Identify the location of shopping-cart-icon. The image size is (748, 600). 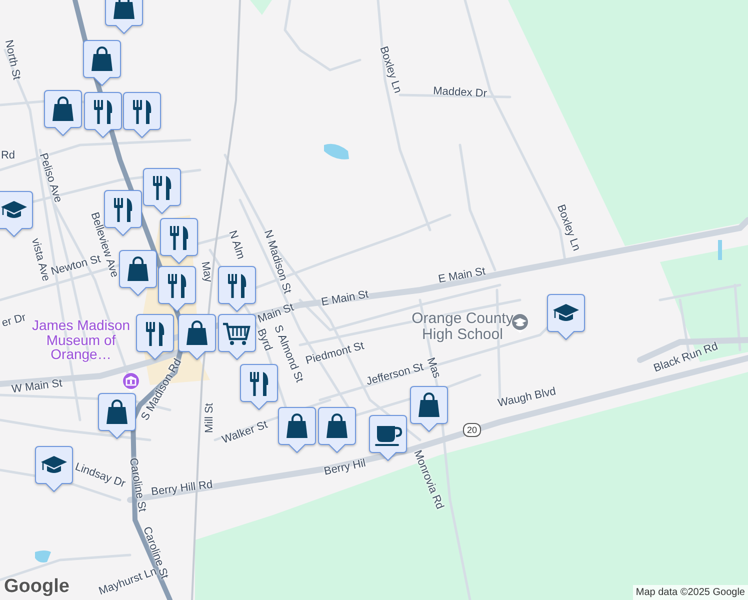
(236, 333).